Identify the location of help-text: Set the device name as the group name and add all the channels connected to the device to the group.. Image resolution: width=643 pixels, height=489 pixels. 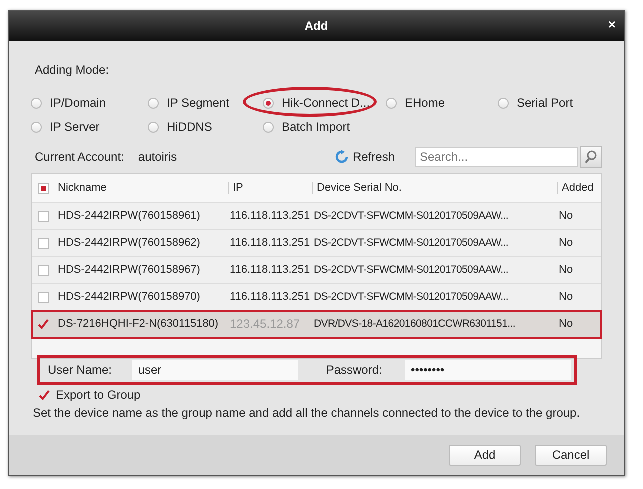
(307, 413).